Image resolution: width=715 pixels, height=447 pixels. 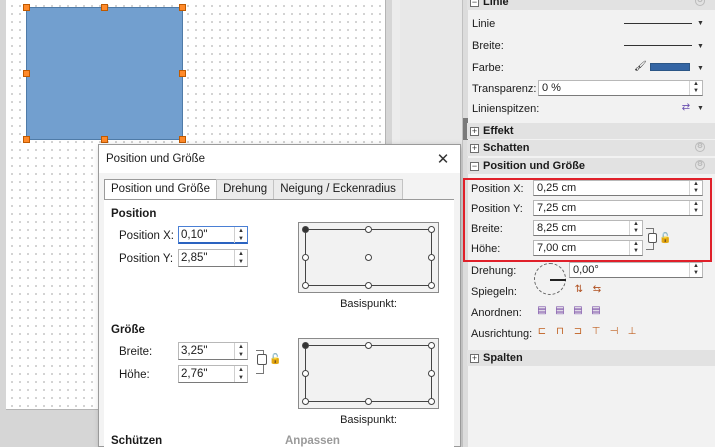 What do you see at coordinates (26, 139) in the screenshot?
I see `resize-handle-bottom-left` at bounding box center [26, 139].